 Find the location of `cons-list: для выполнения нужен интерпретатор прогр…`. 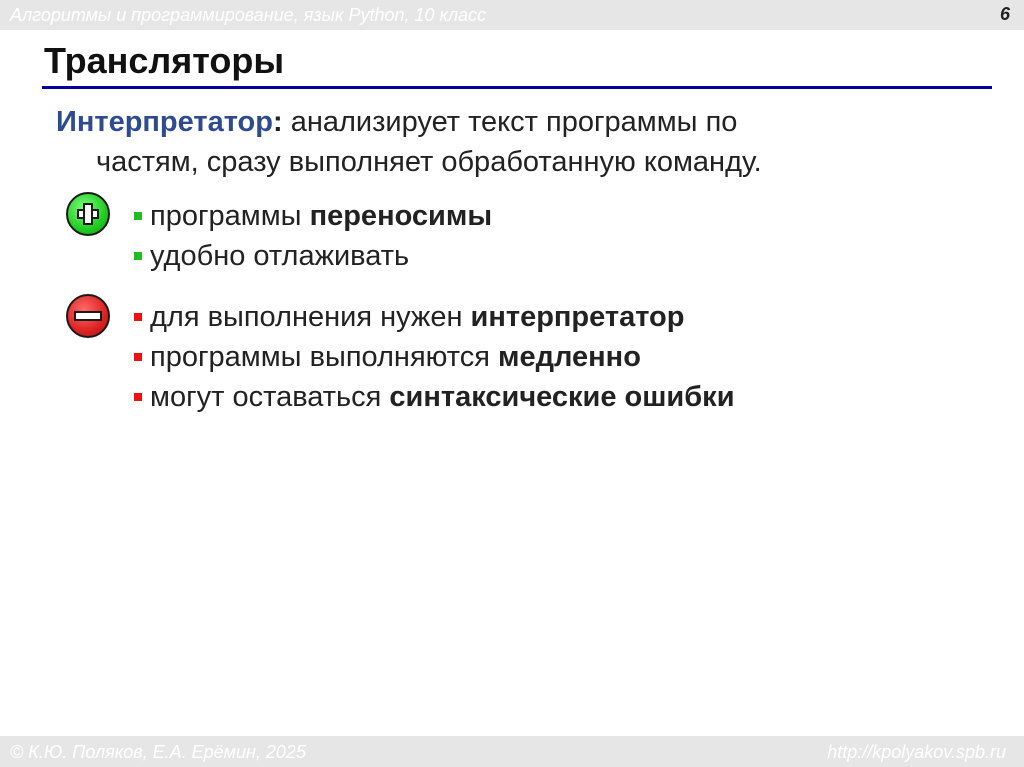

cons-list: для выполнения нужен интерпретатор прогр… is located at coordinates (434, 357).